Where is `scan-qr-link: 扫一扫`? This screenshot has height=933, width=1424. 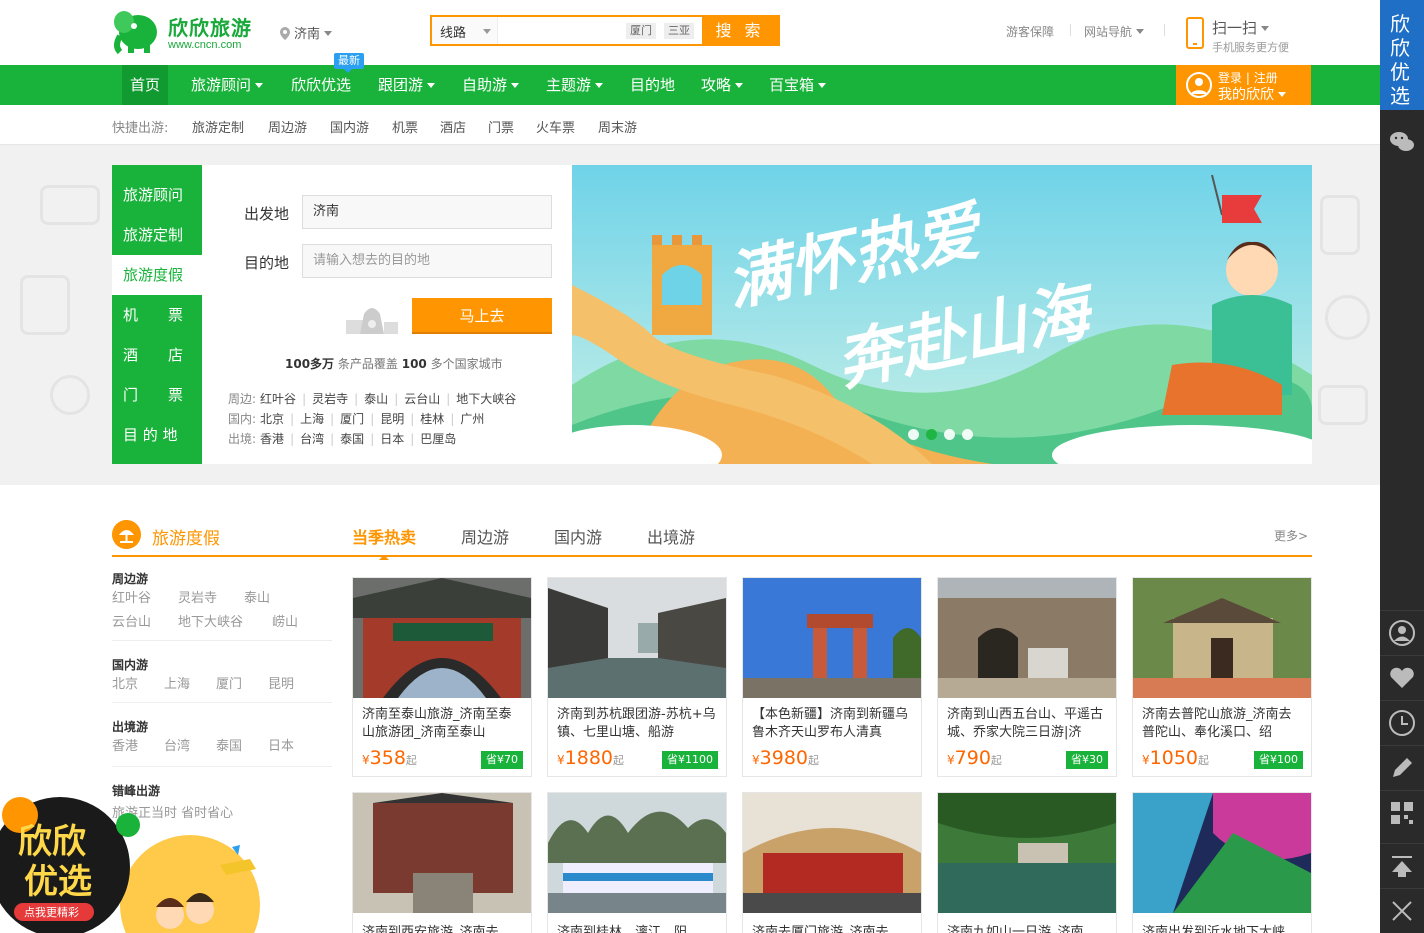
scan-qr-link: 扫一扫 is located at coordinates (1241, 27).